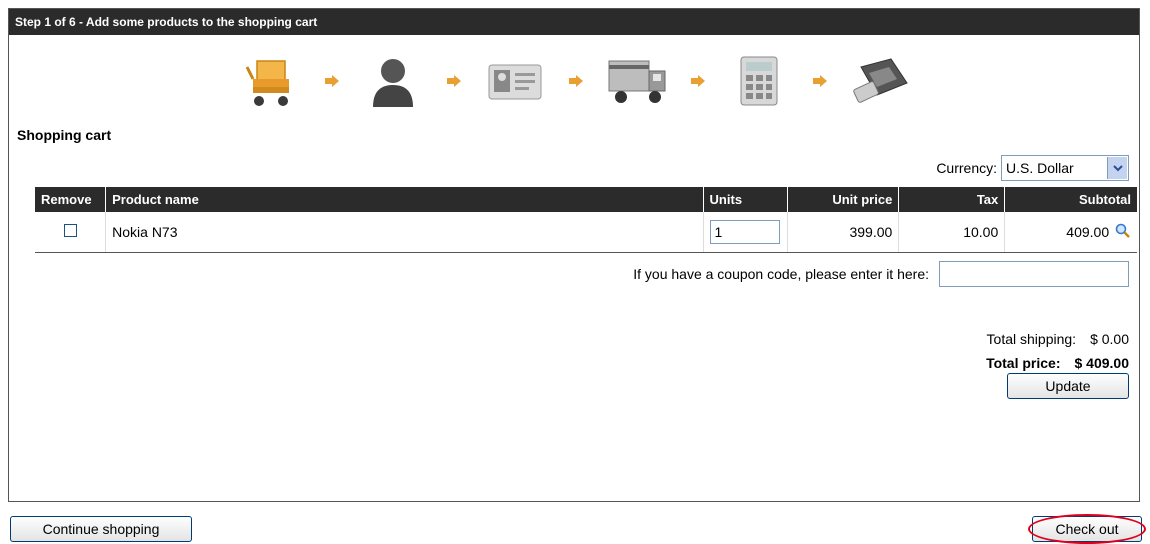 The height and width of the screenshot is (544, 1150). What do you see at coordinates (1070, 199) in the screenshot?
I see `column-header-subtotal: Subtotal` at bounding box center [1070, 199].